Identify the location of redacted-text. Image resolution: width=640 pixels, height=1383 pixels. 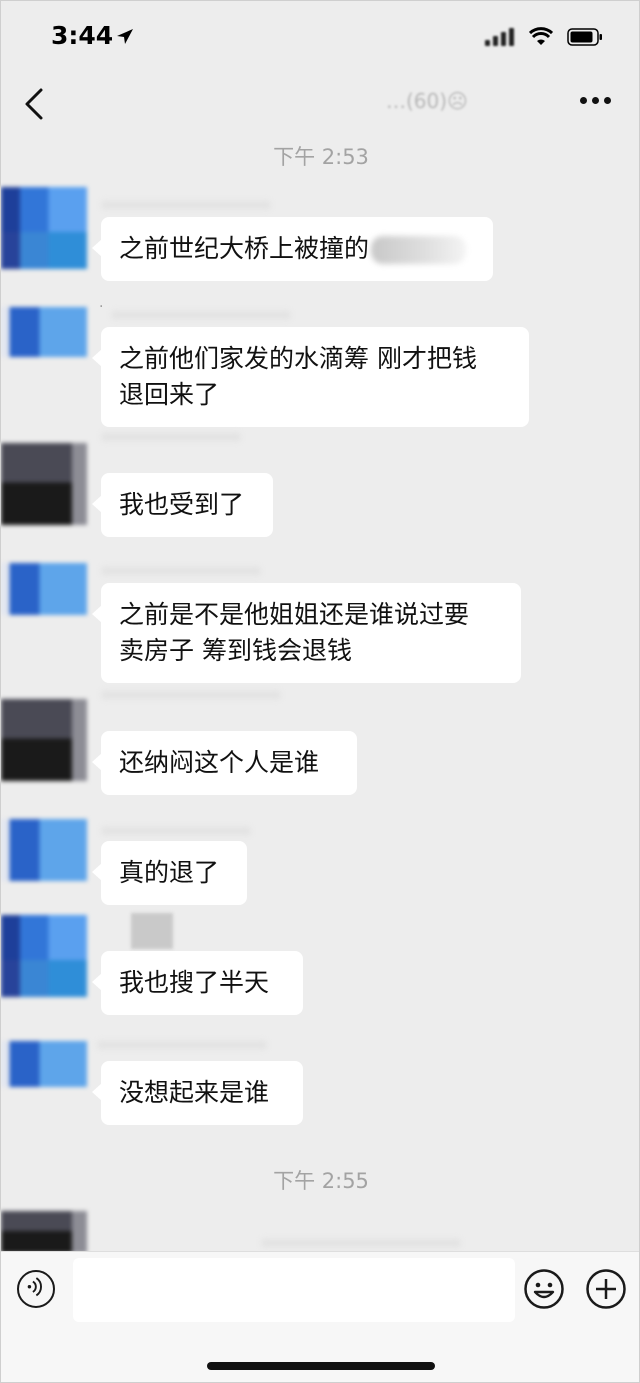
(419, 250).